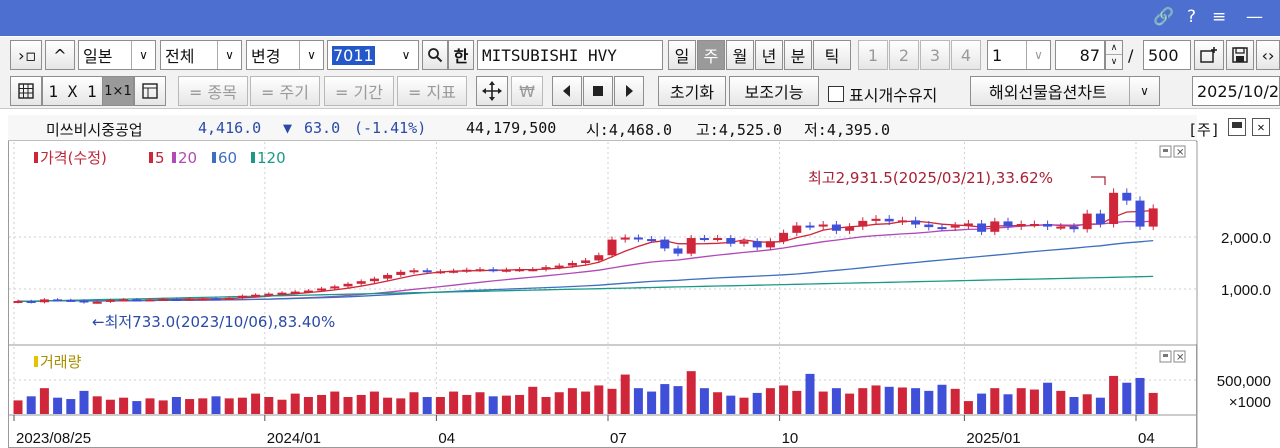 Image resolution: width=1280 pixels, height=448 pixels. What do you see at coordinates (935, 55) in the screenshot?
I see `layout-3-button: 3` at bounding box center [935, 55].